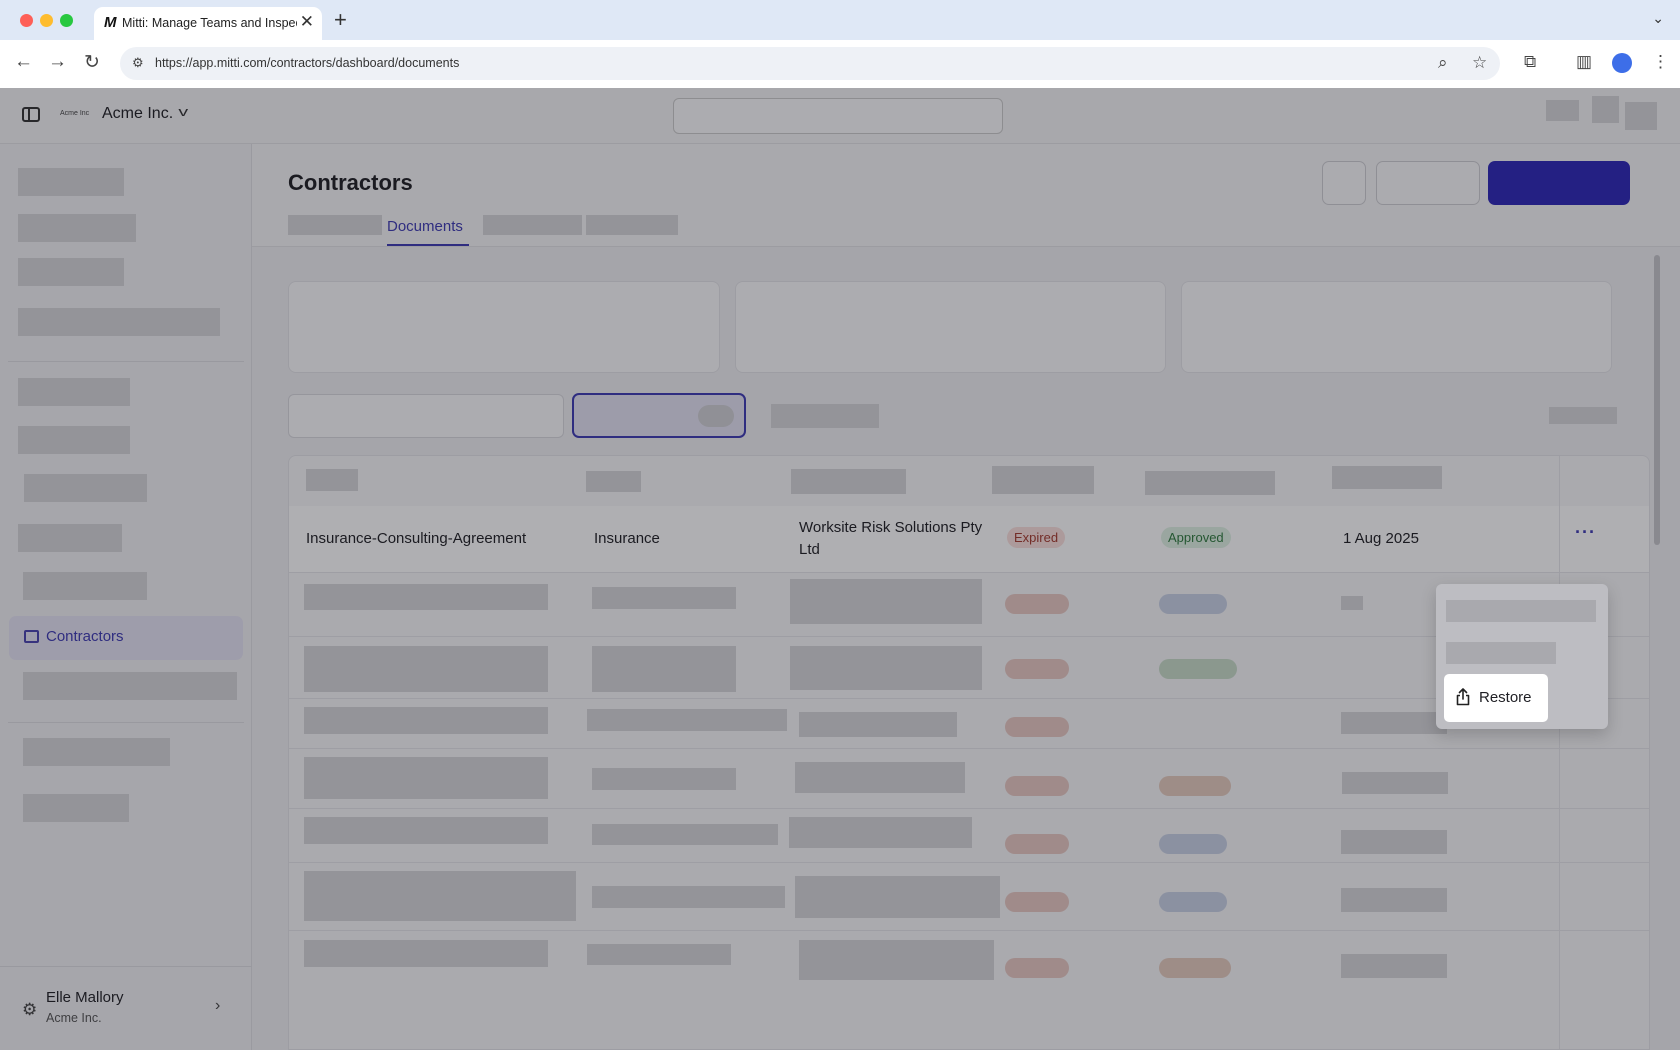 The height and width of the screenshot is (1050, 1680). What do you see at coordinates (46, 20) in the screenshot?
I see `minimize-window-button` at bounding box center [46, 20].